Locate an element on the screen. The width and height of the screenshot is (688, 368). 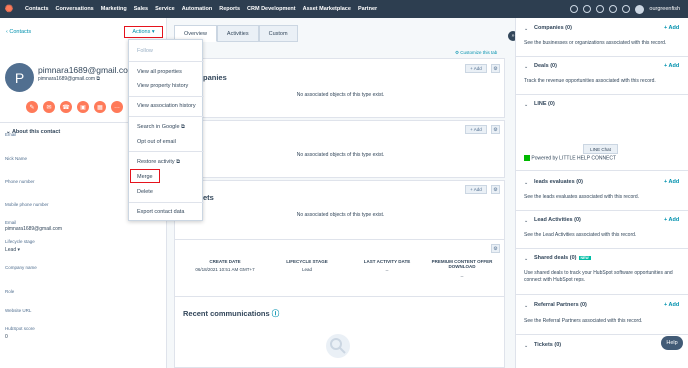
menu-search-google: Search in Google ⧉ is located at coordinates (161, 127).